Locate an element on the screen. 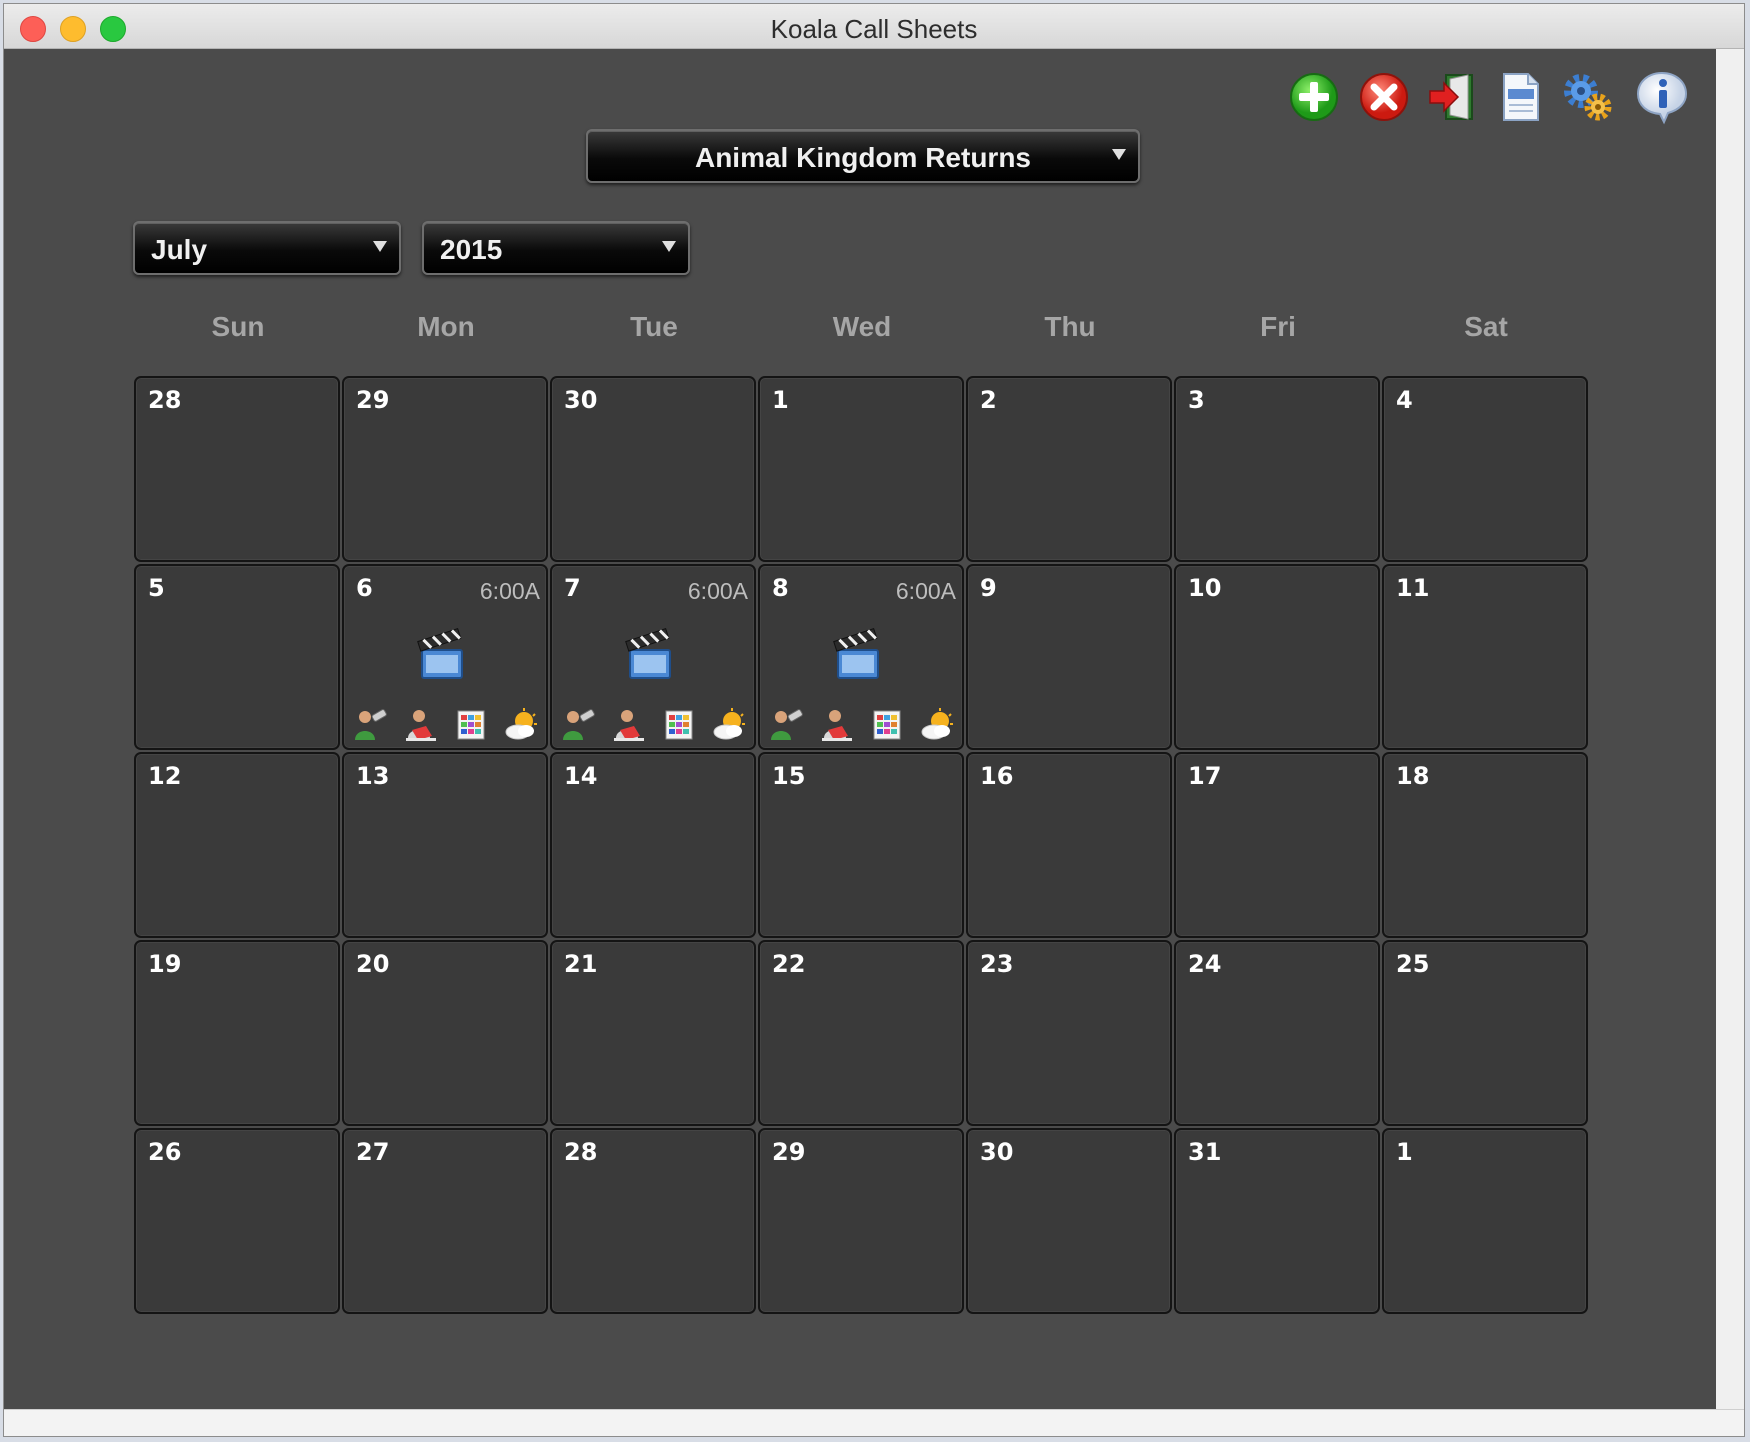 This screenshot has width=1750, height=1442. calendar-day-cell: 14 is located at coordinates (653, 845).